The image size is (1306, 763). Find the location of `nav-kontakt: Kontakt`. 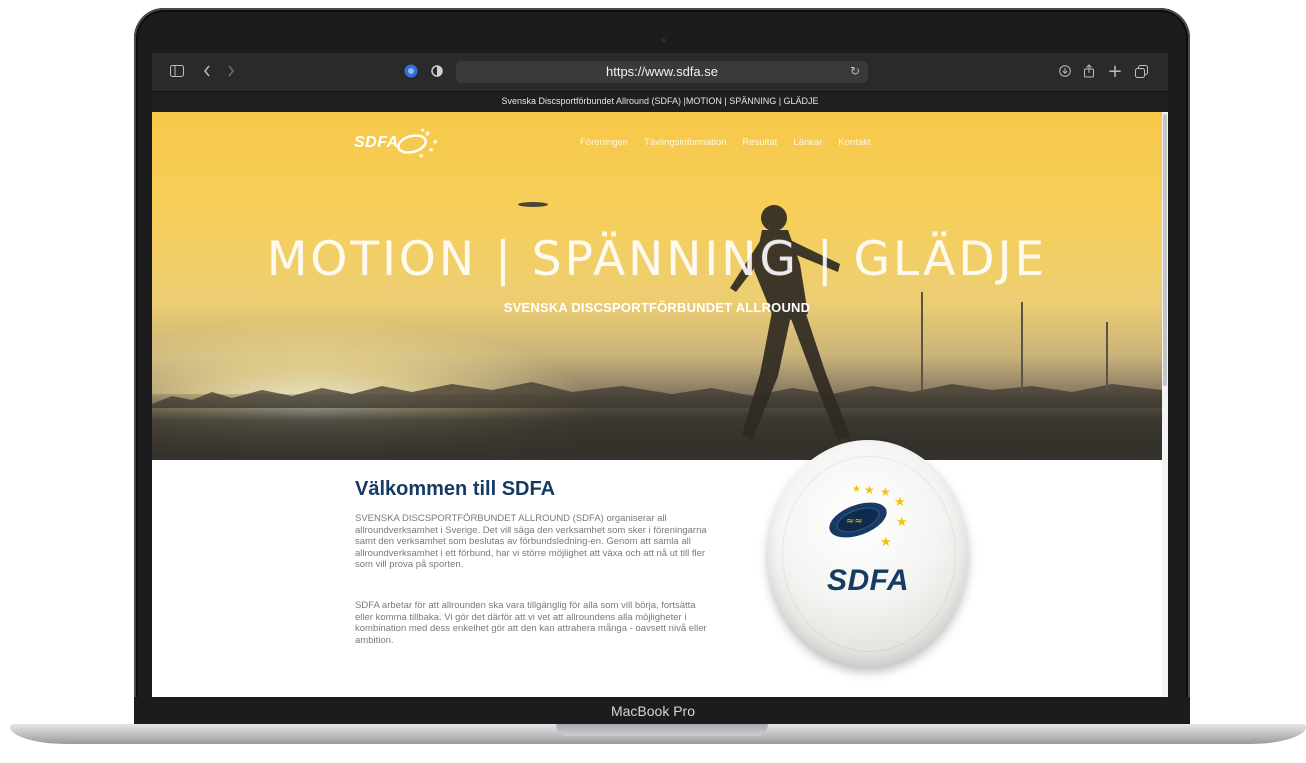

nav-kontakt: Kontakt is located at coordinates (854, 142).